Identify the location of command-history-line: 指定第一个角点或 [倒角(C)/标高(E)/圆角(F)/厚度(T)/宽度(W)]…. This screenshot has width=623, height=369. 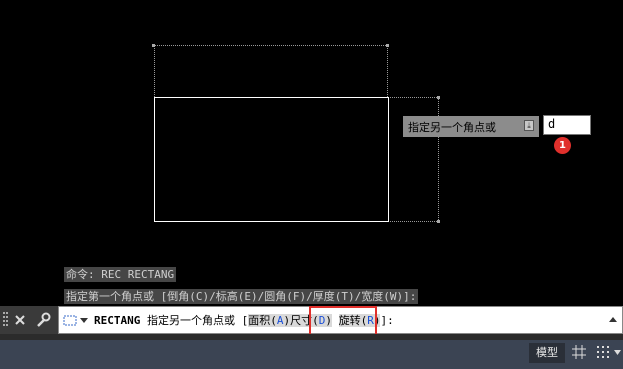
(241, 296).